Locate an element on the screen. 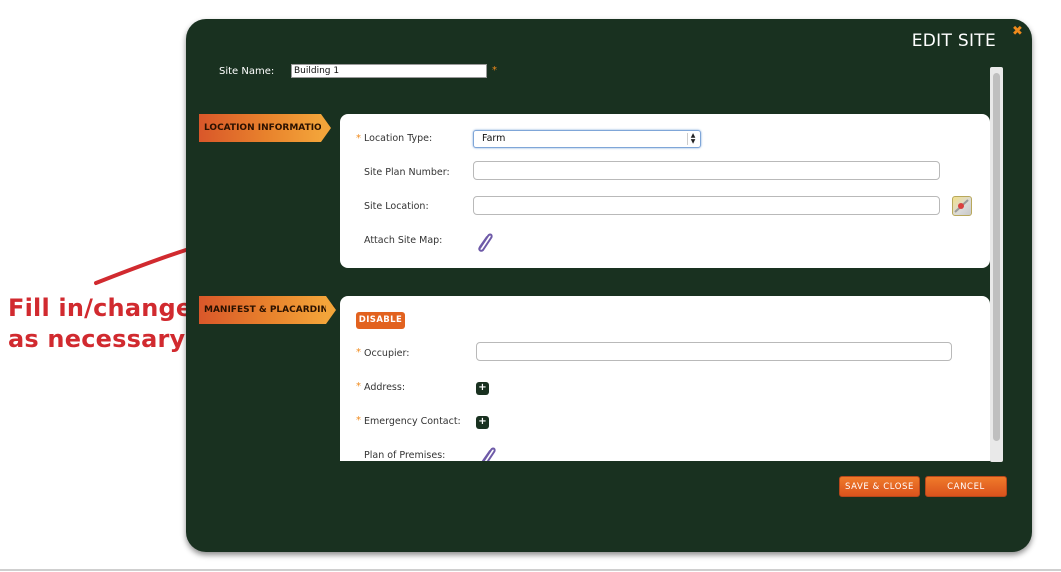  site-name-input is located at coordinates (389, 71).